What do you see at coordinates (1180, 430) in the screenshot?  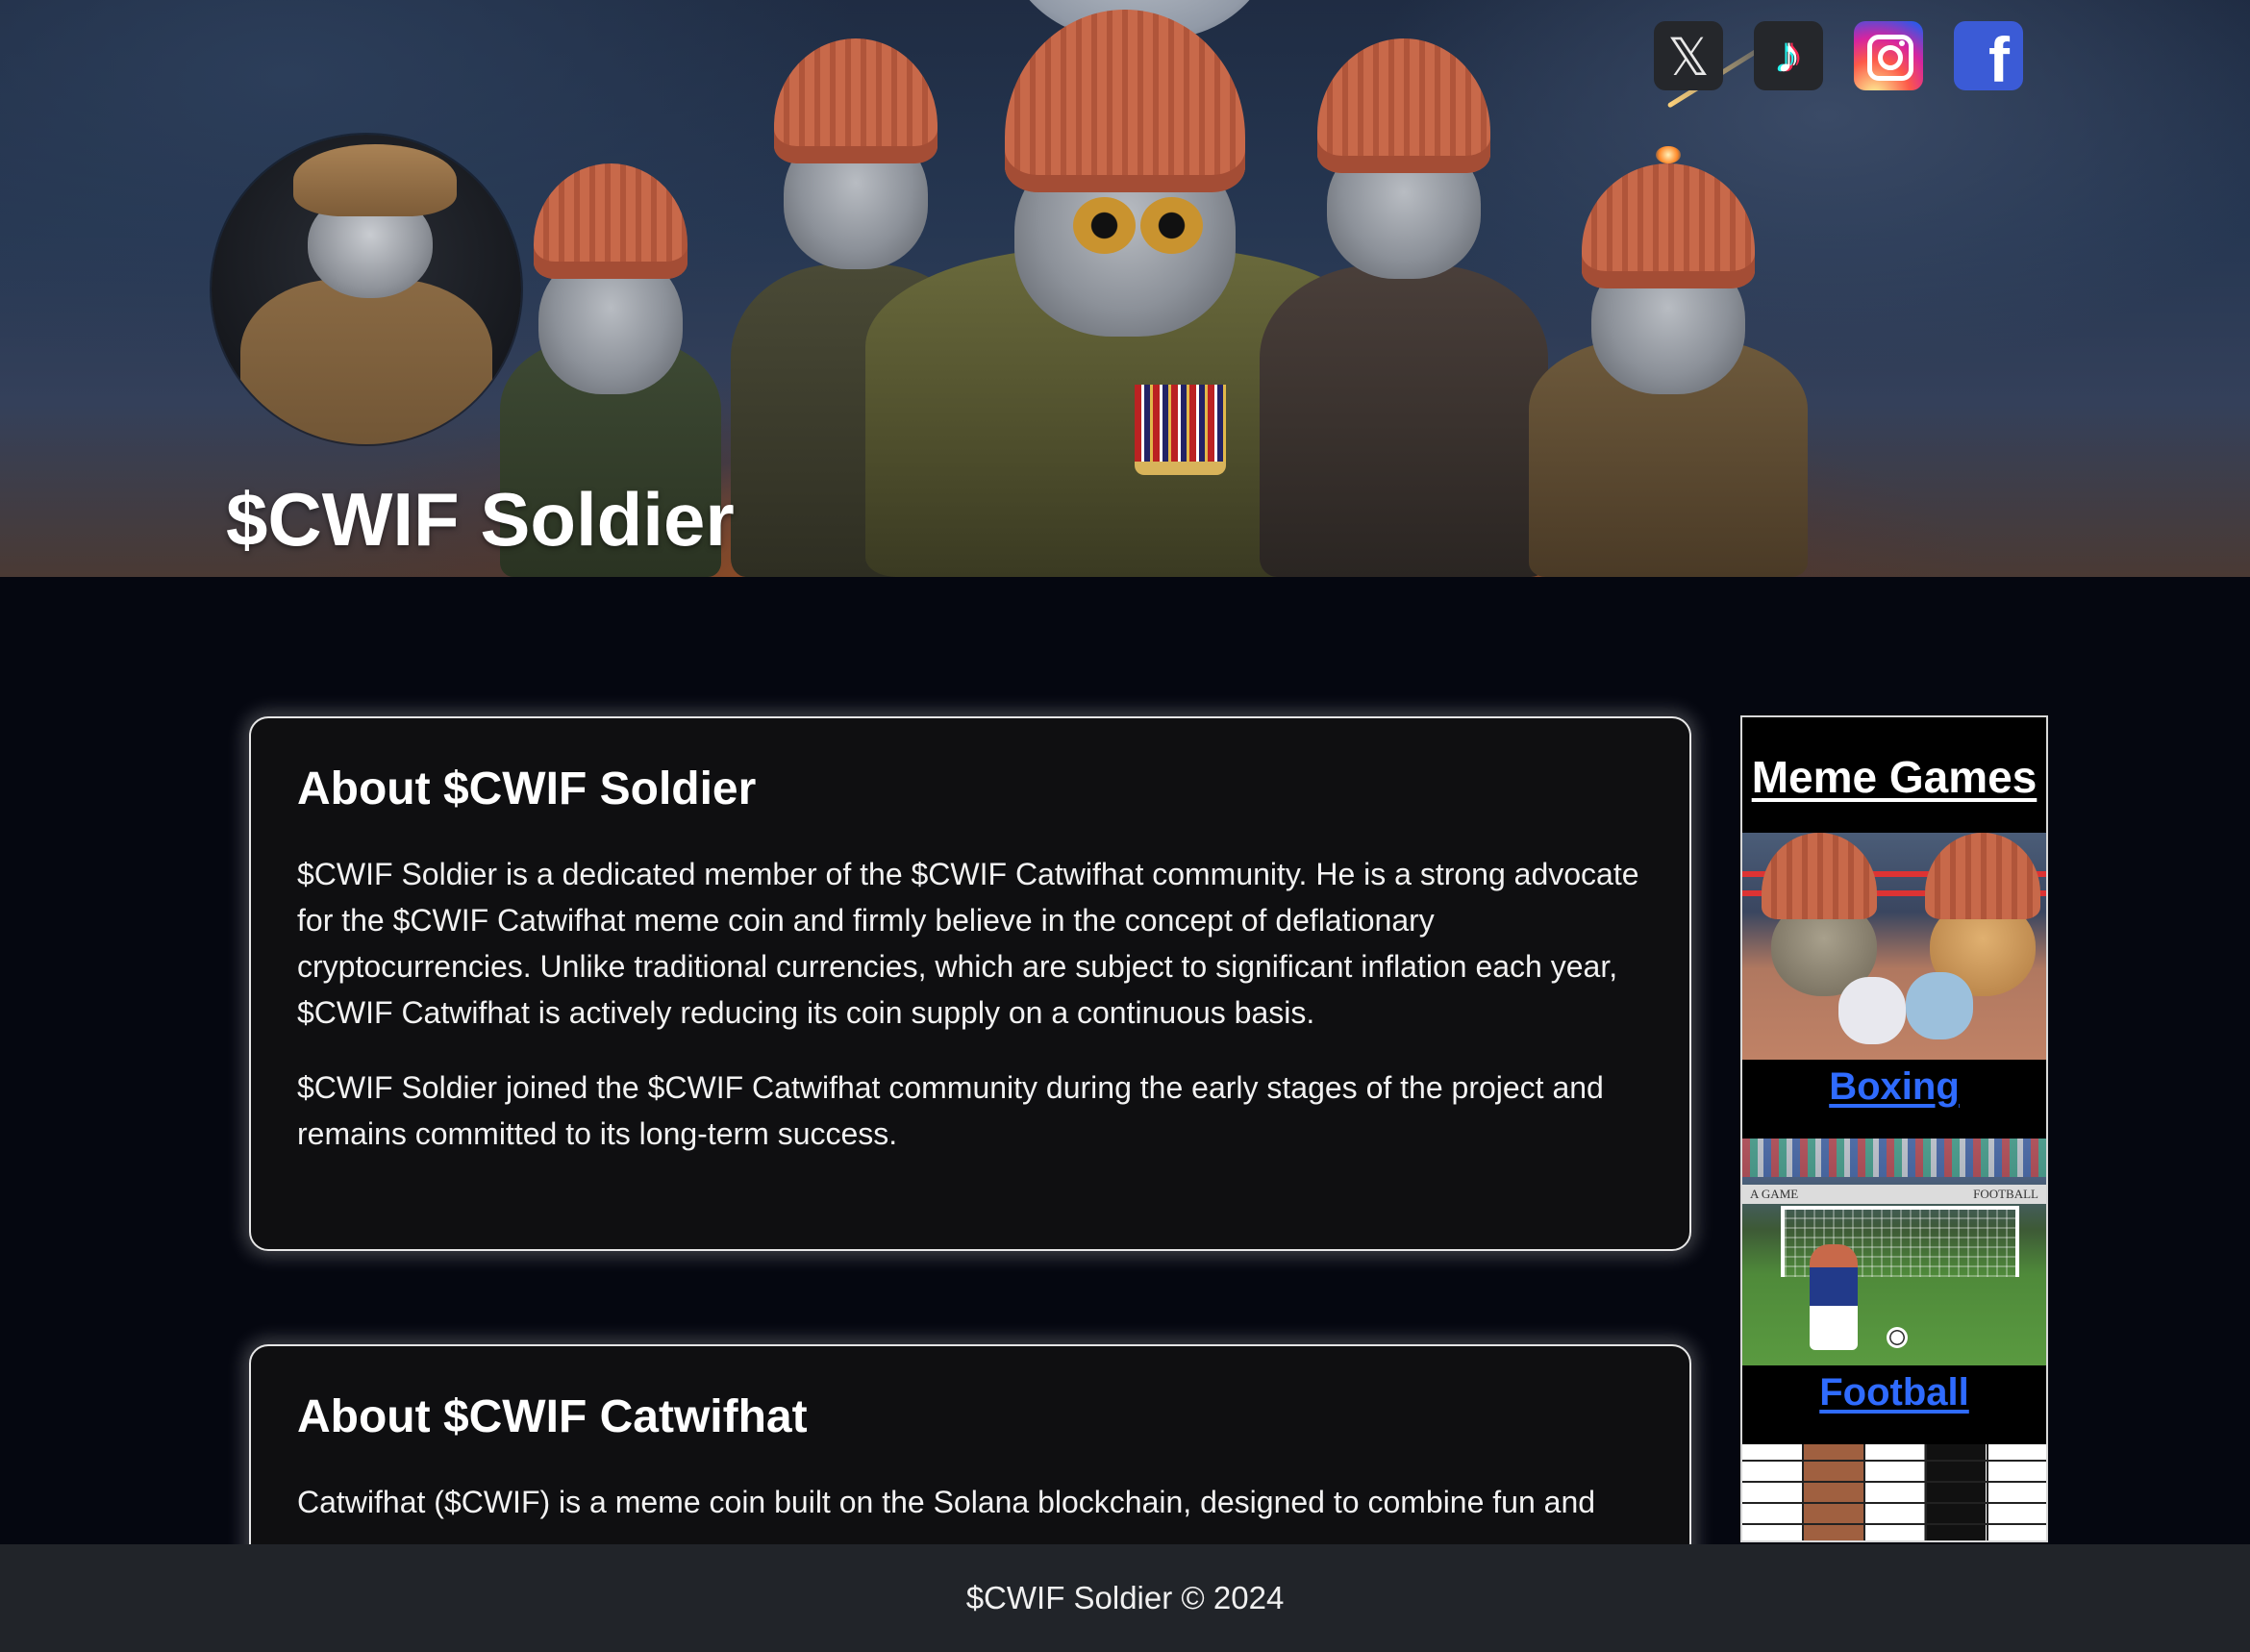 I see `medals-graphic` at bounding box center [1180, 430].